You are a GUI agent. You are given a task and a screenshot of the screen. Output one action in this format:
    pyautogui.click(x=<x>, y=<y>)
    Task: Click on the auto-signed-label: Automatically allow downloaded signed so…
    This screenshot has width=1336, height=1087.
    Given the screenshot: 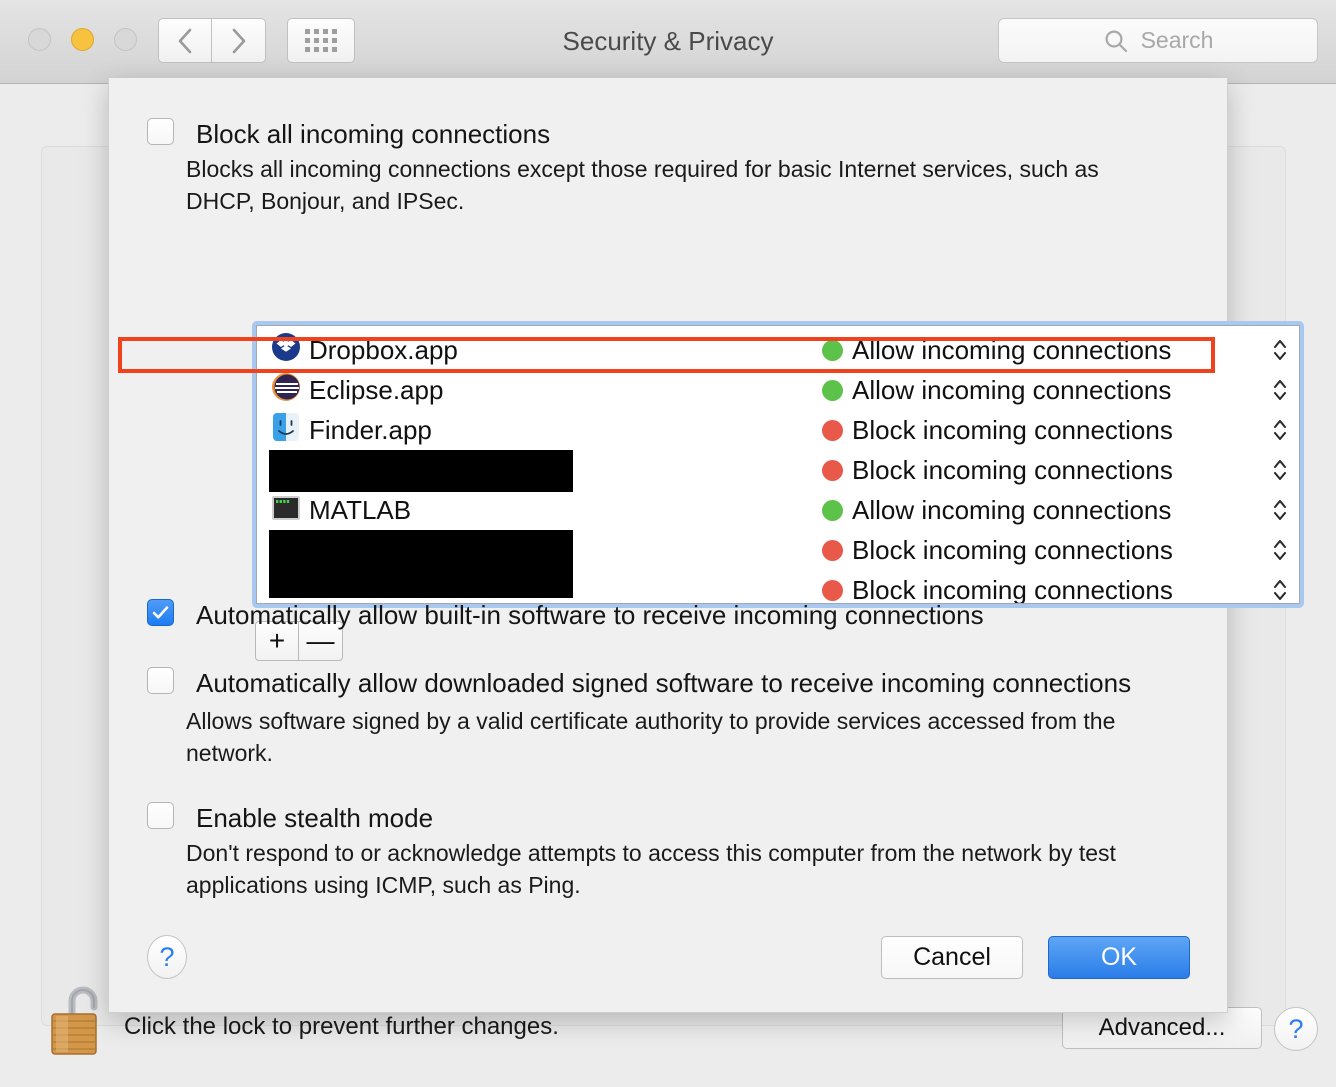 What is the action you would take?
    pyautogui.click(x=664, y=683)
    